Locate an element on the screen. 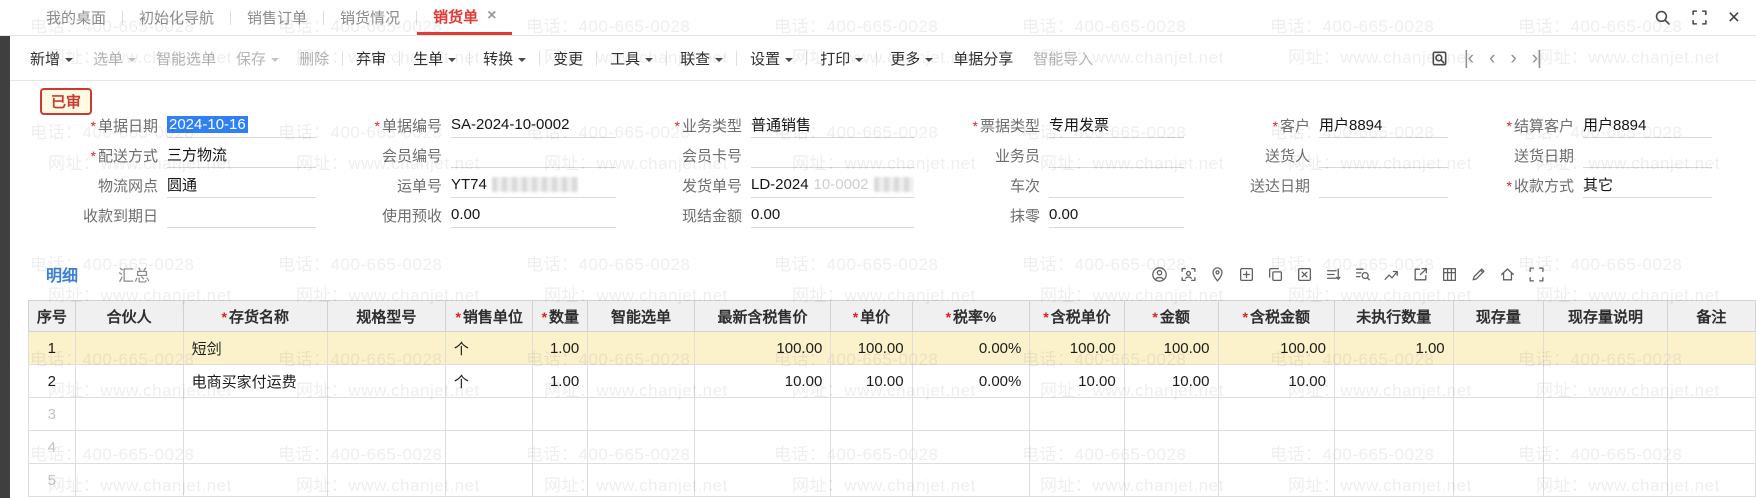 The image size is (1756, 498). field-cash-amount-input: 0.00 is located at coordinates (832, 215).